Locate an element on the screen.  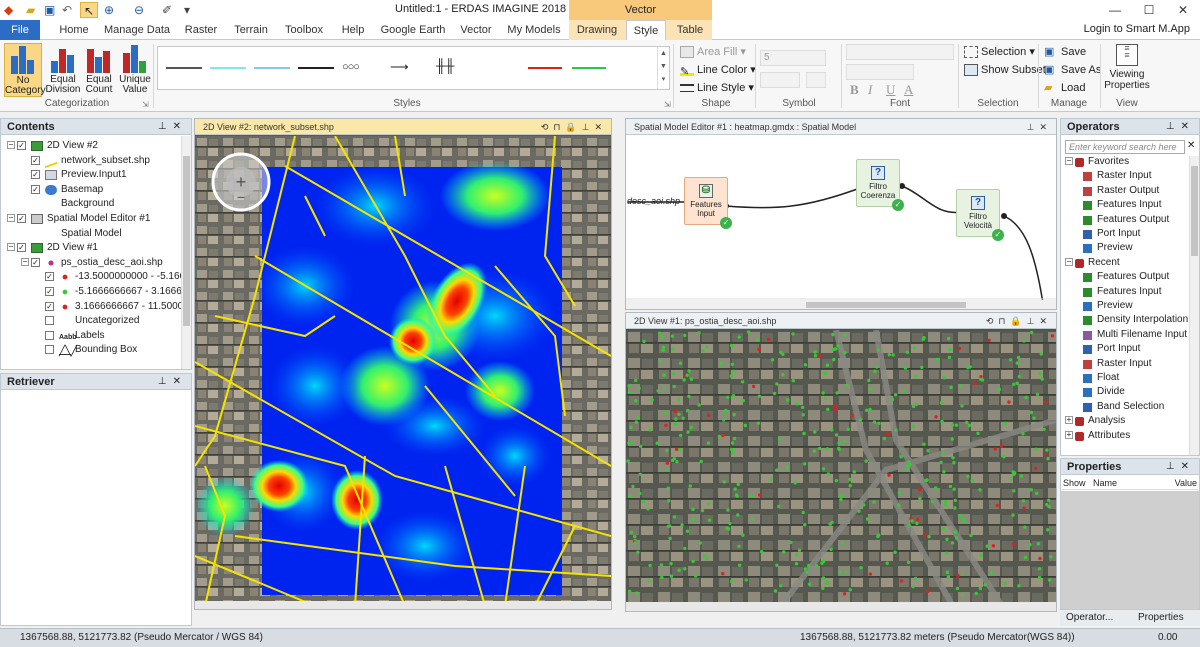
zoom-in-icon: ⊕ is located at coordinates (109, 10).